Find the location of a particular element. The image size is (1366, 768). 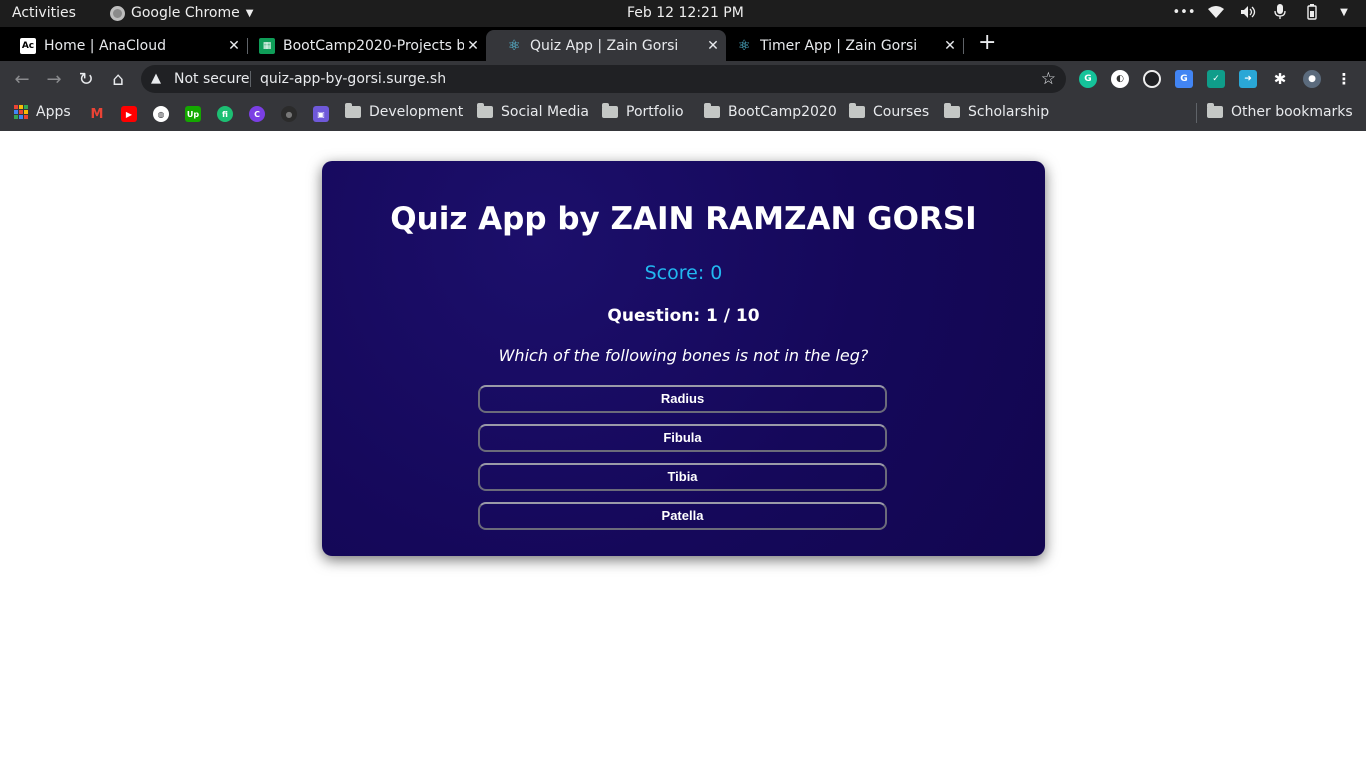

tab-title: Quiz App | Zain Gorsi is located at coordinates (604, 45).